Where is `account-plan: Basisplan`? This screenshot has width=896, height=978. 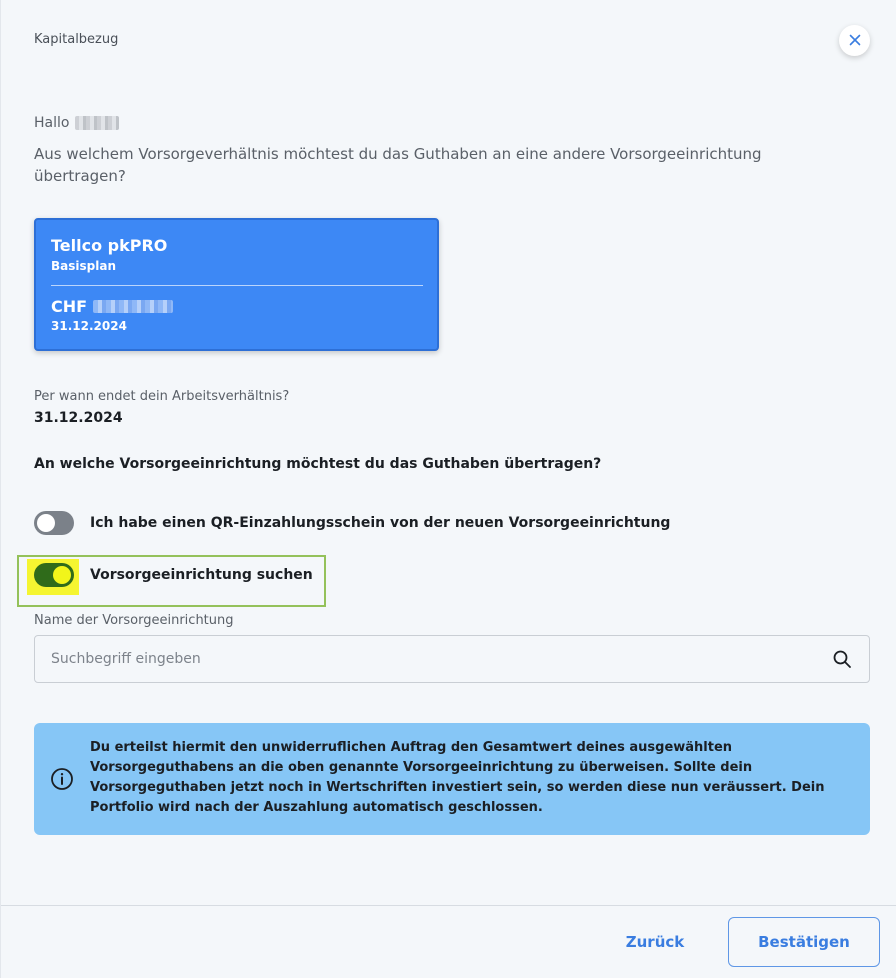 account-plan: Basisplan is located at coordinates (83, 266).